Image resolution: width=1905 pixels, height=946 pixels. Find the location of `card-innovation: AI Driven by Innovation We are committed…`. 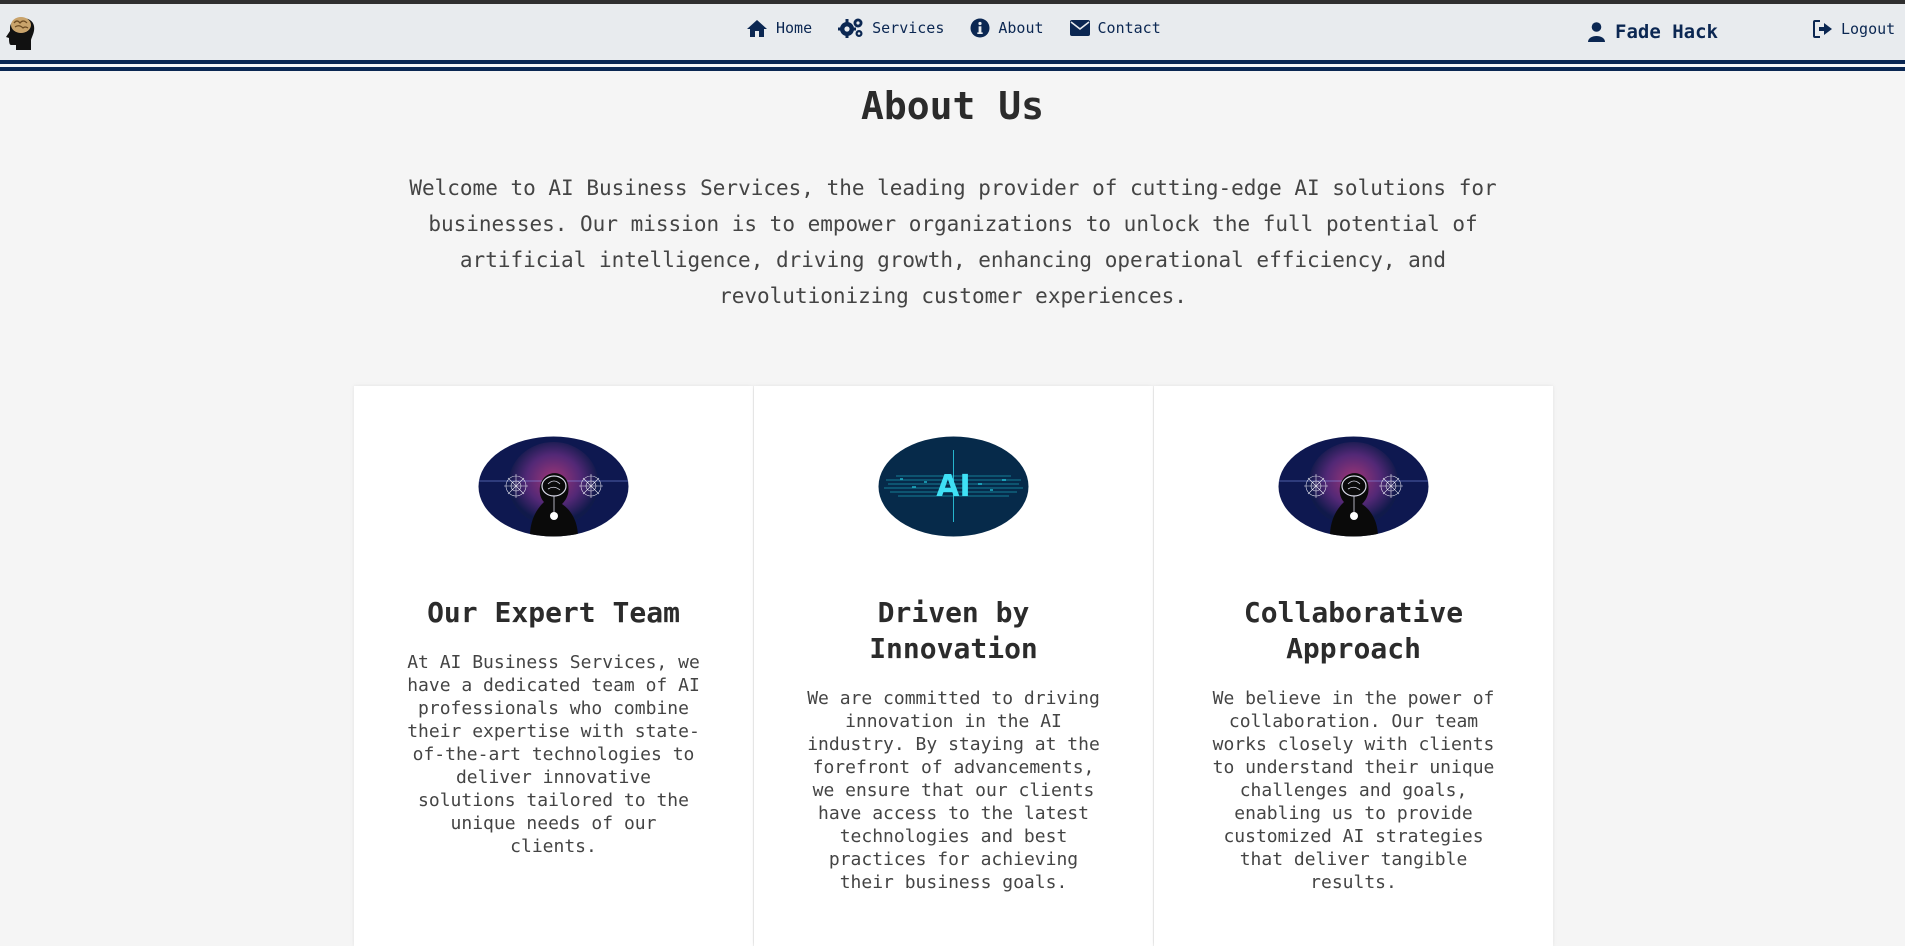

card-innovation: AI Driven by Innovation We are committed… is located at coordinates (953, 666).